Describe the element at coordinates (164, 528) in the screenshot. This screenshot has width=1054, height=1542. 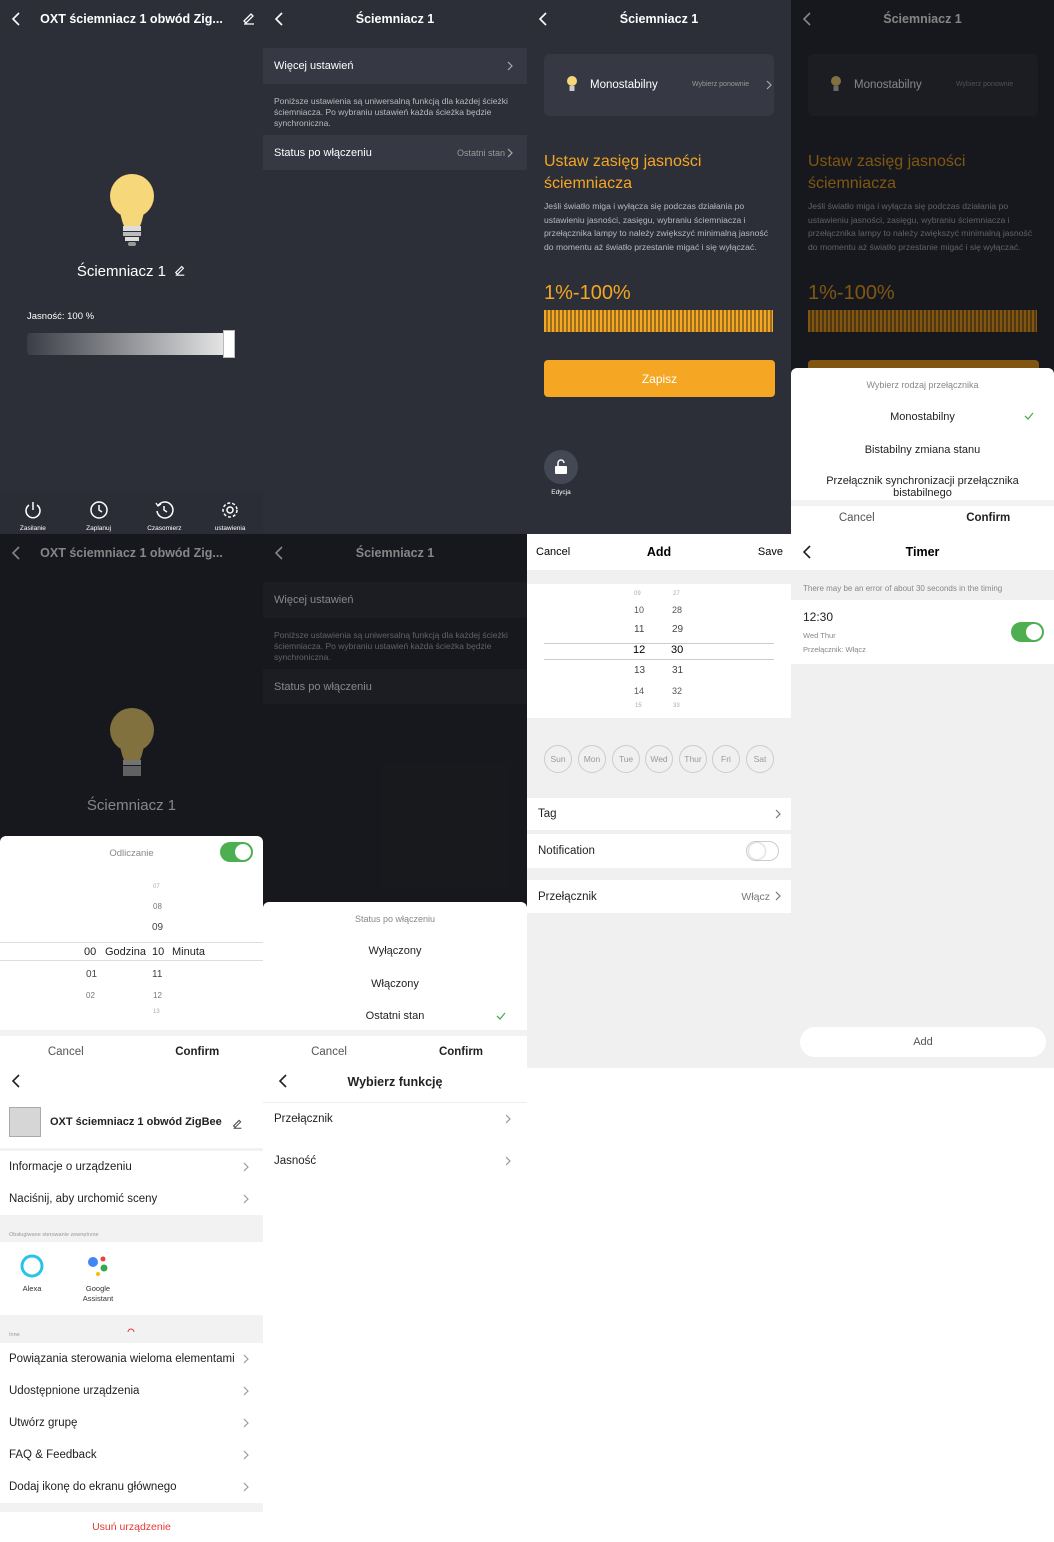
I see `nav-label: Czasomierz` at that location.